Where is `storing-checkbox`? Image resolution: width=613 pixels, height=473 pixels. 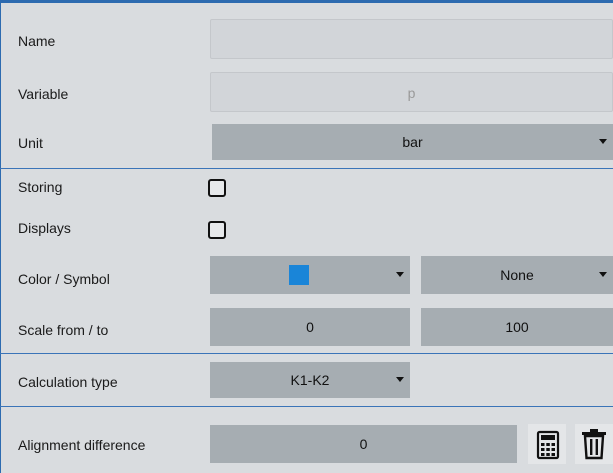 storing-checkbox is located at coordinates (217, 188).